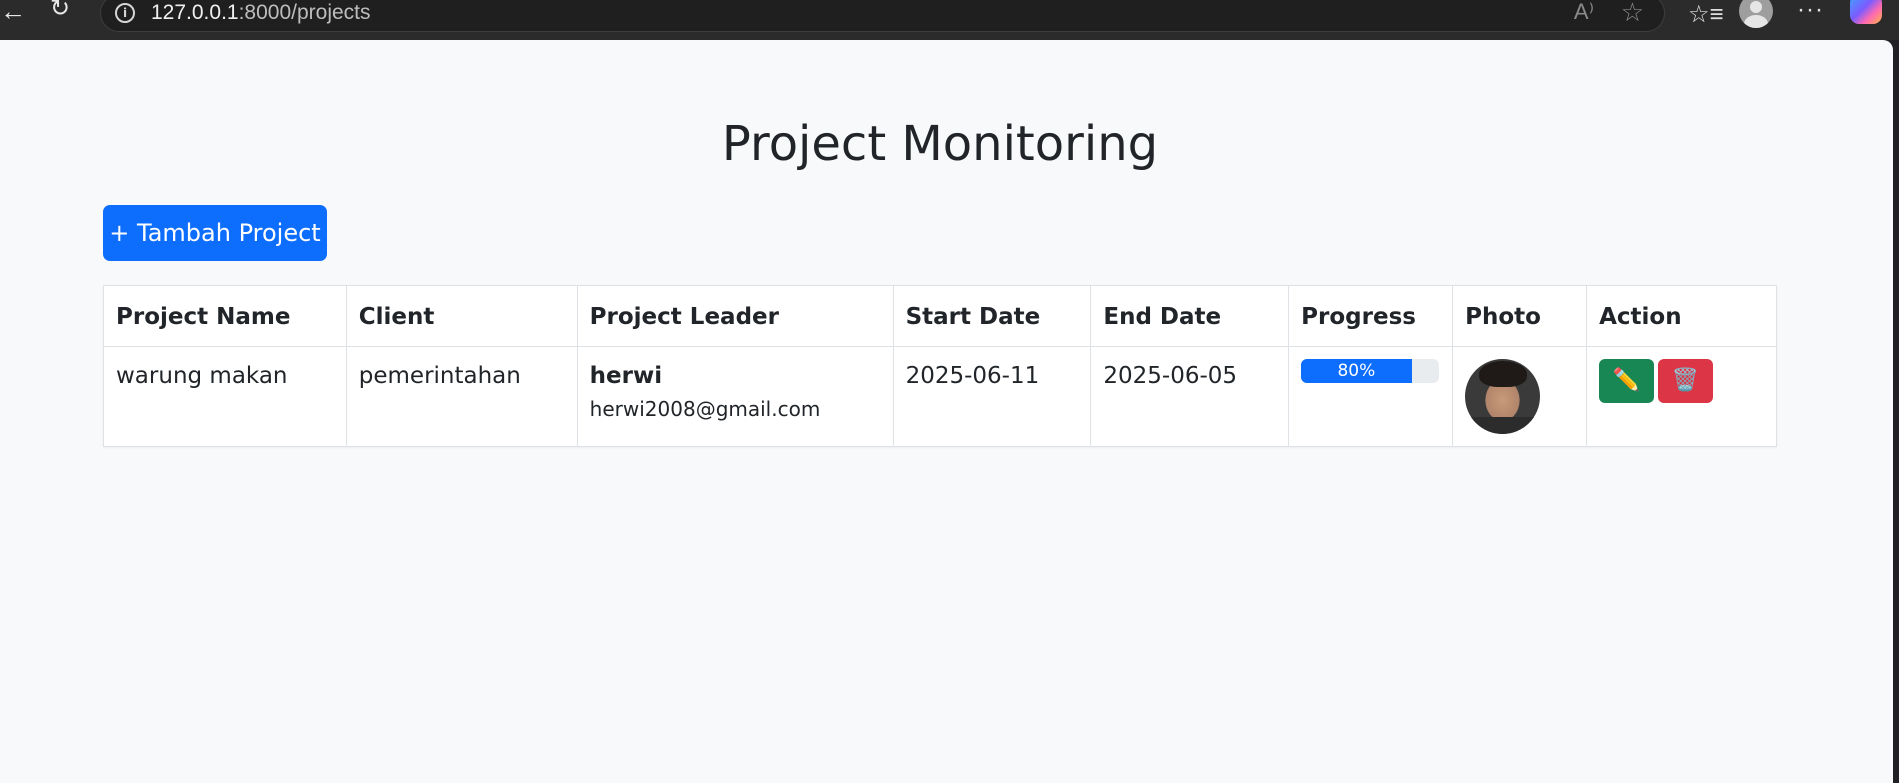 This screenshot has height=783, width=1899. What do you see at coordinates (215, 233) in the screenshot?
I see `add-project-button: + Tambah Project` at bounding box center [215, 233].